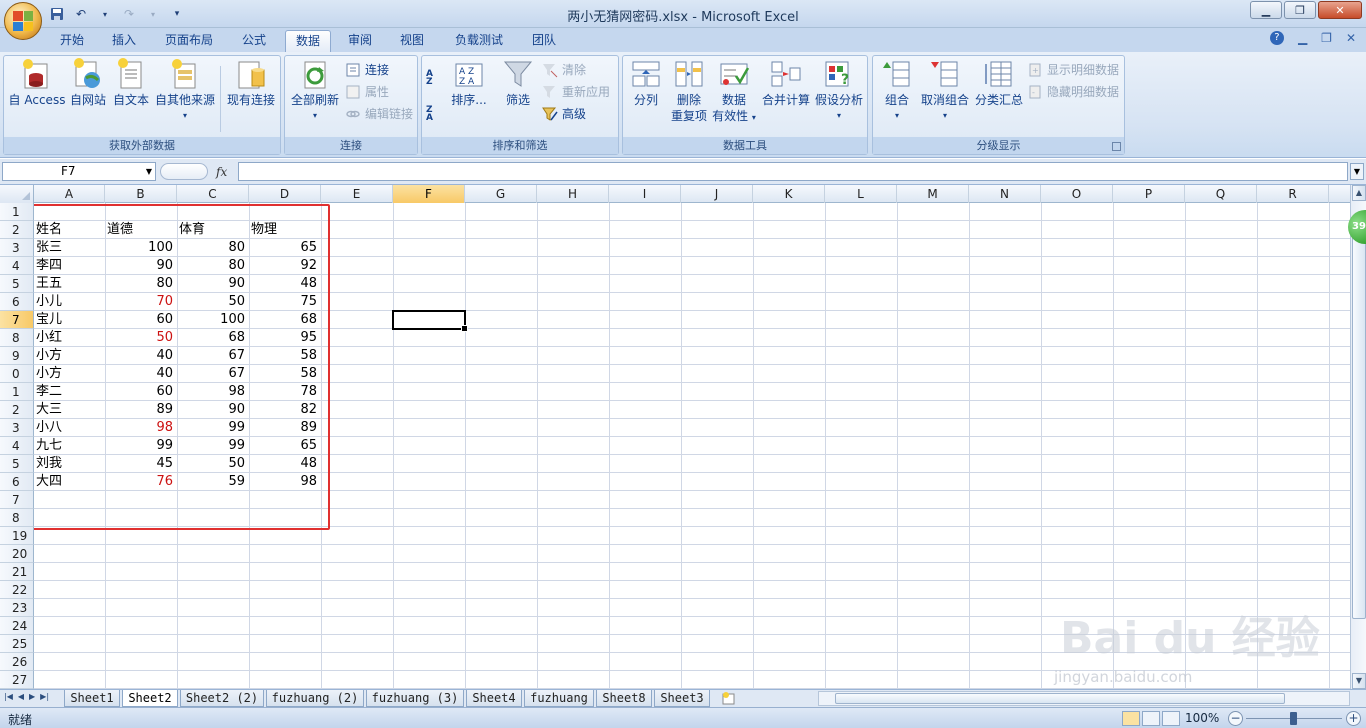 Image resolution: width=1366 pixels, height=728 pixels. I want to click on tab-formulas: 公式, so click(254, 41).